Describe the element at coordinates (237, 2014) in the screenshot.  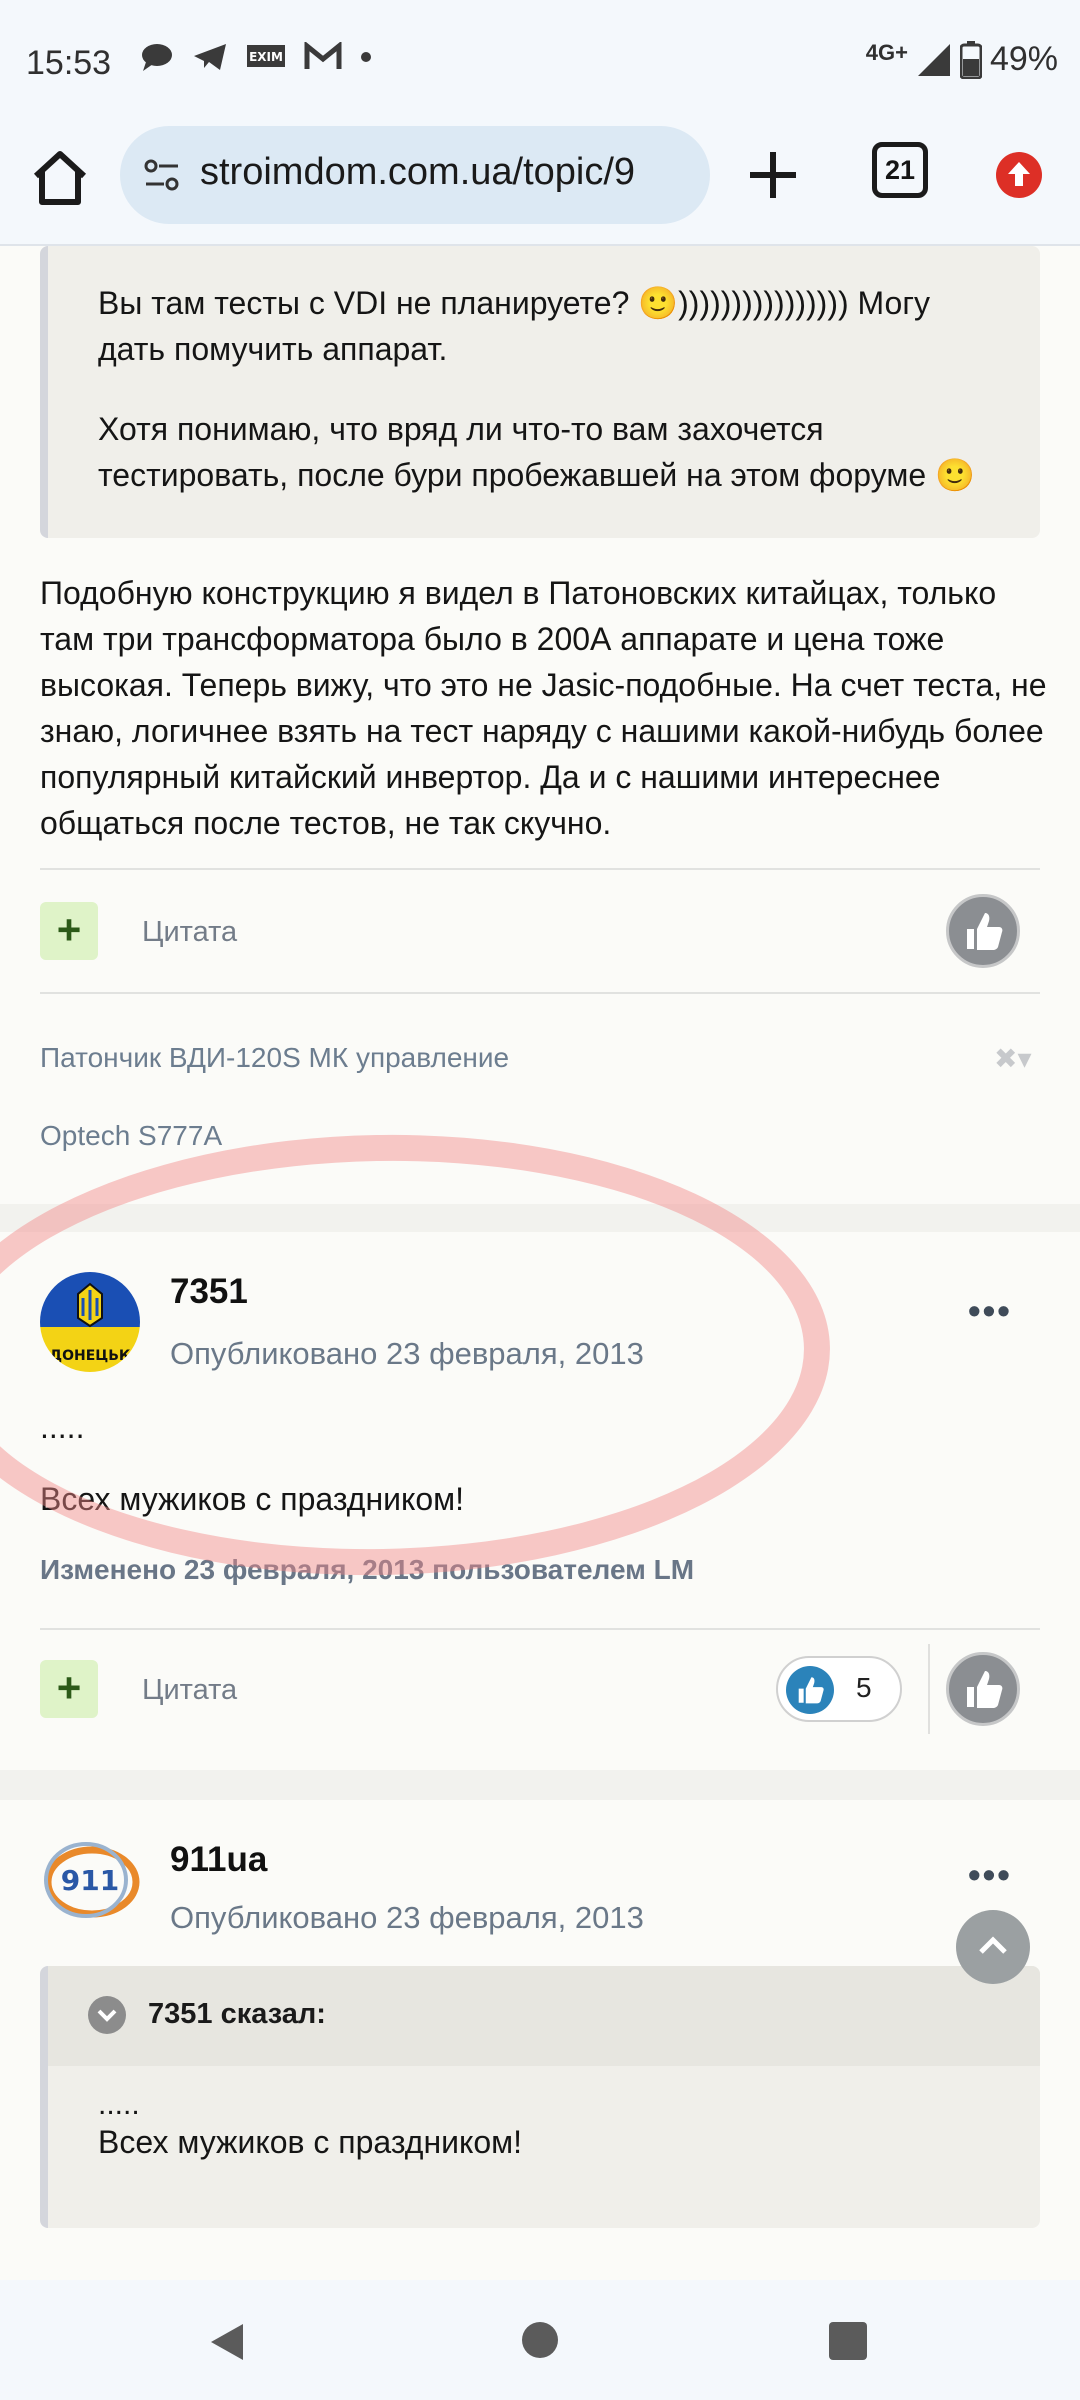
I see `quote-author: 7351 сказал:` at that location.